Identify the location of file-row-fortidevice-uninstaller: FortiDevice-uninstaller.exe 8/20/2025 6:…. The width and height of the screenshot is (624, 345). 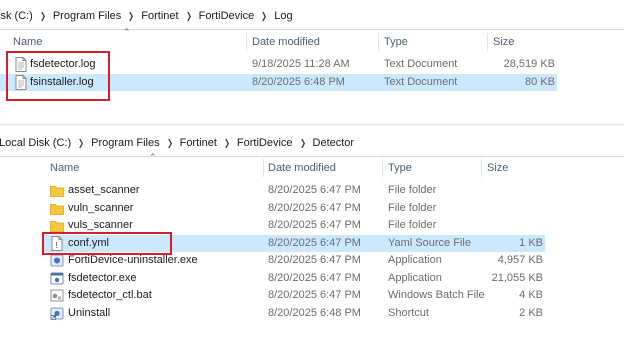
(312, 260).